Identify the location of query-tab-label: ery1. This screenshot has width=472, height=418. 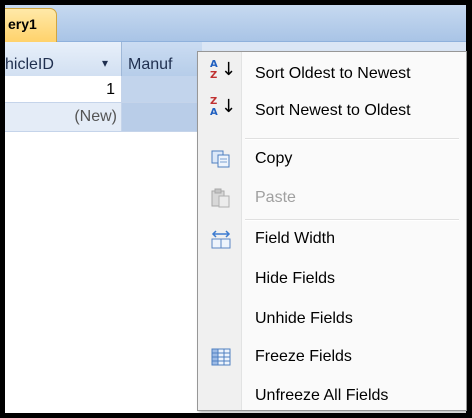
(22, 24).